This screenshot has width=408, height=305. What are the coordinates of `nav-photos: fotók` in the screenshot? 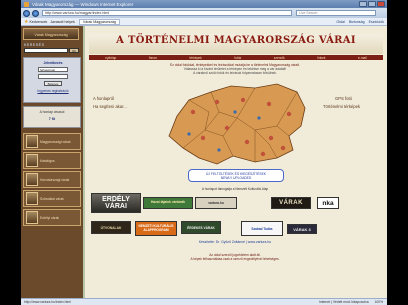 It's located at (237, 58).